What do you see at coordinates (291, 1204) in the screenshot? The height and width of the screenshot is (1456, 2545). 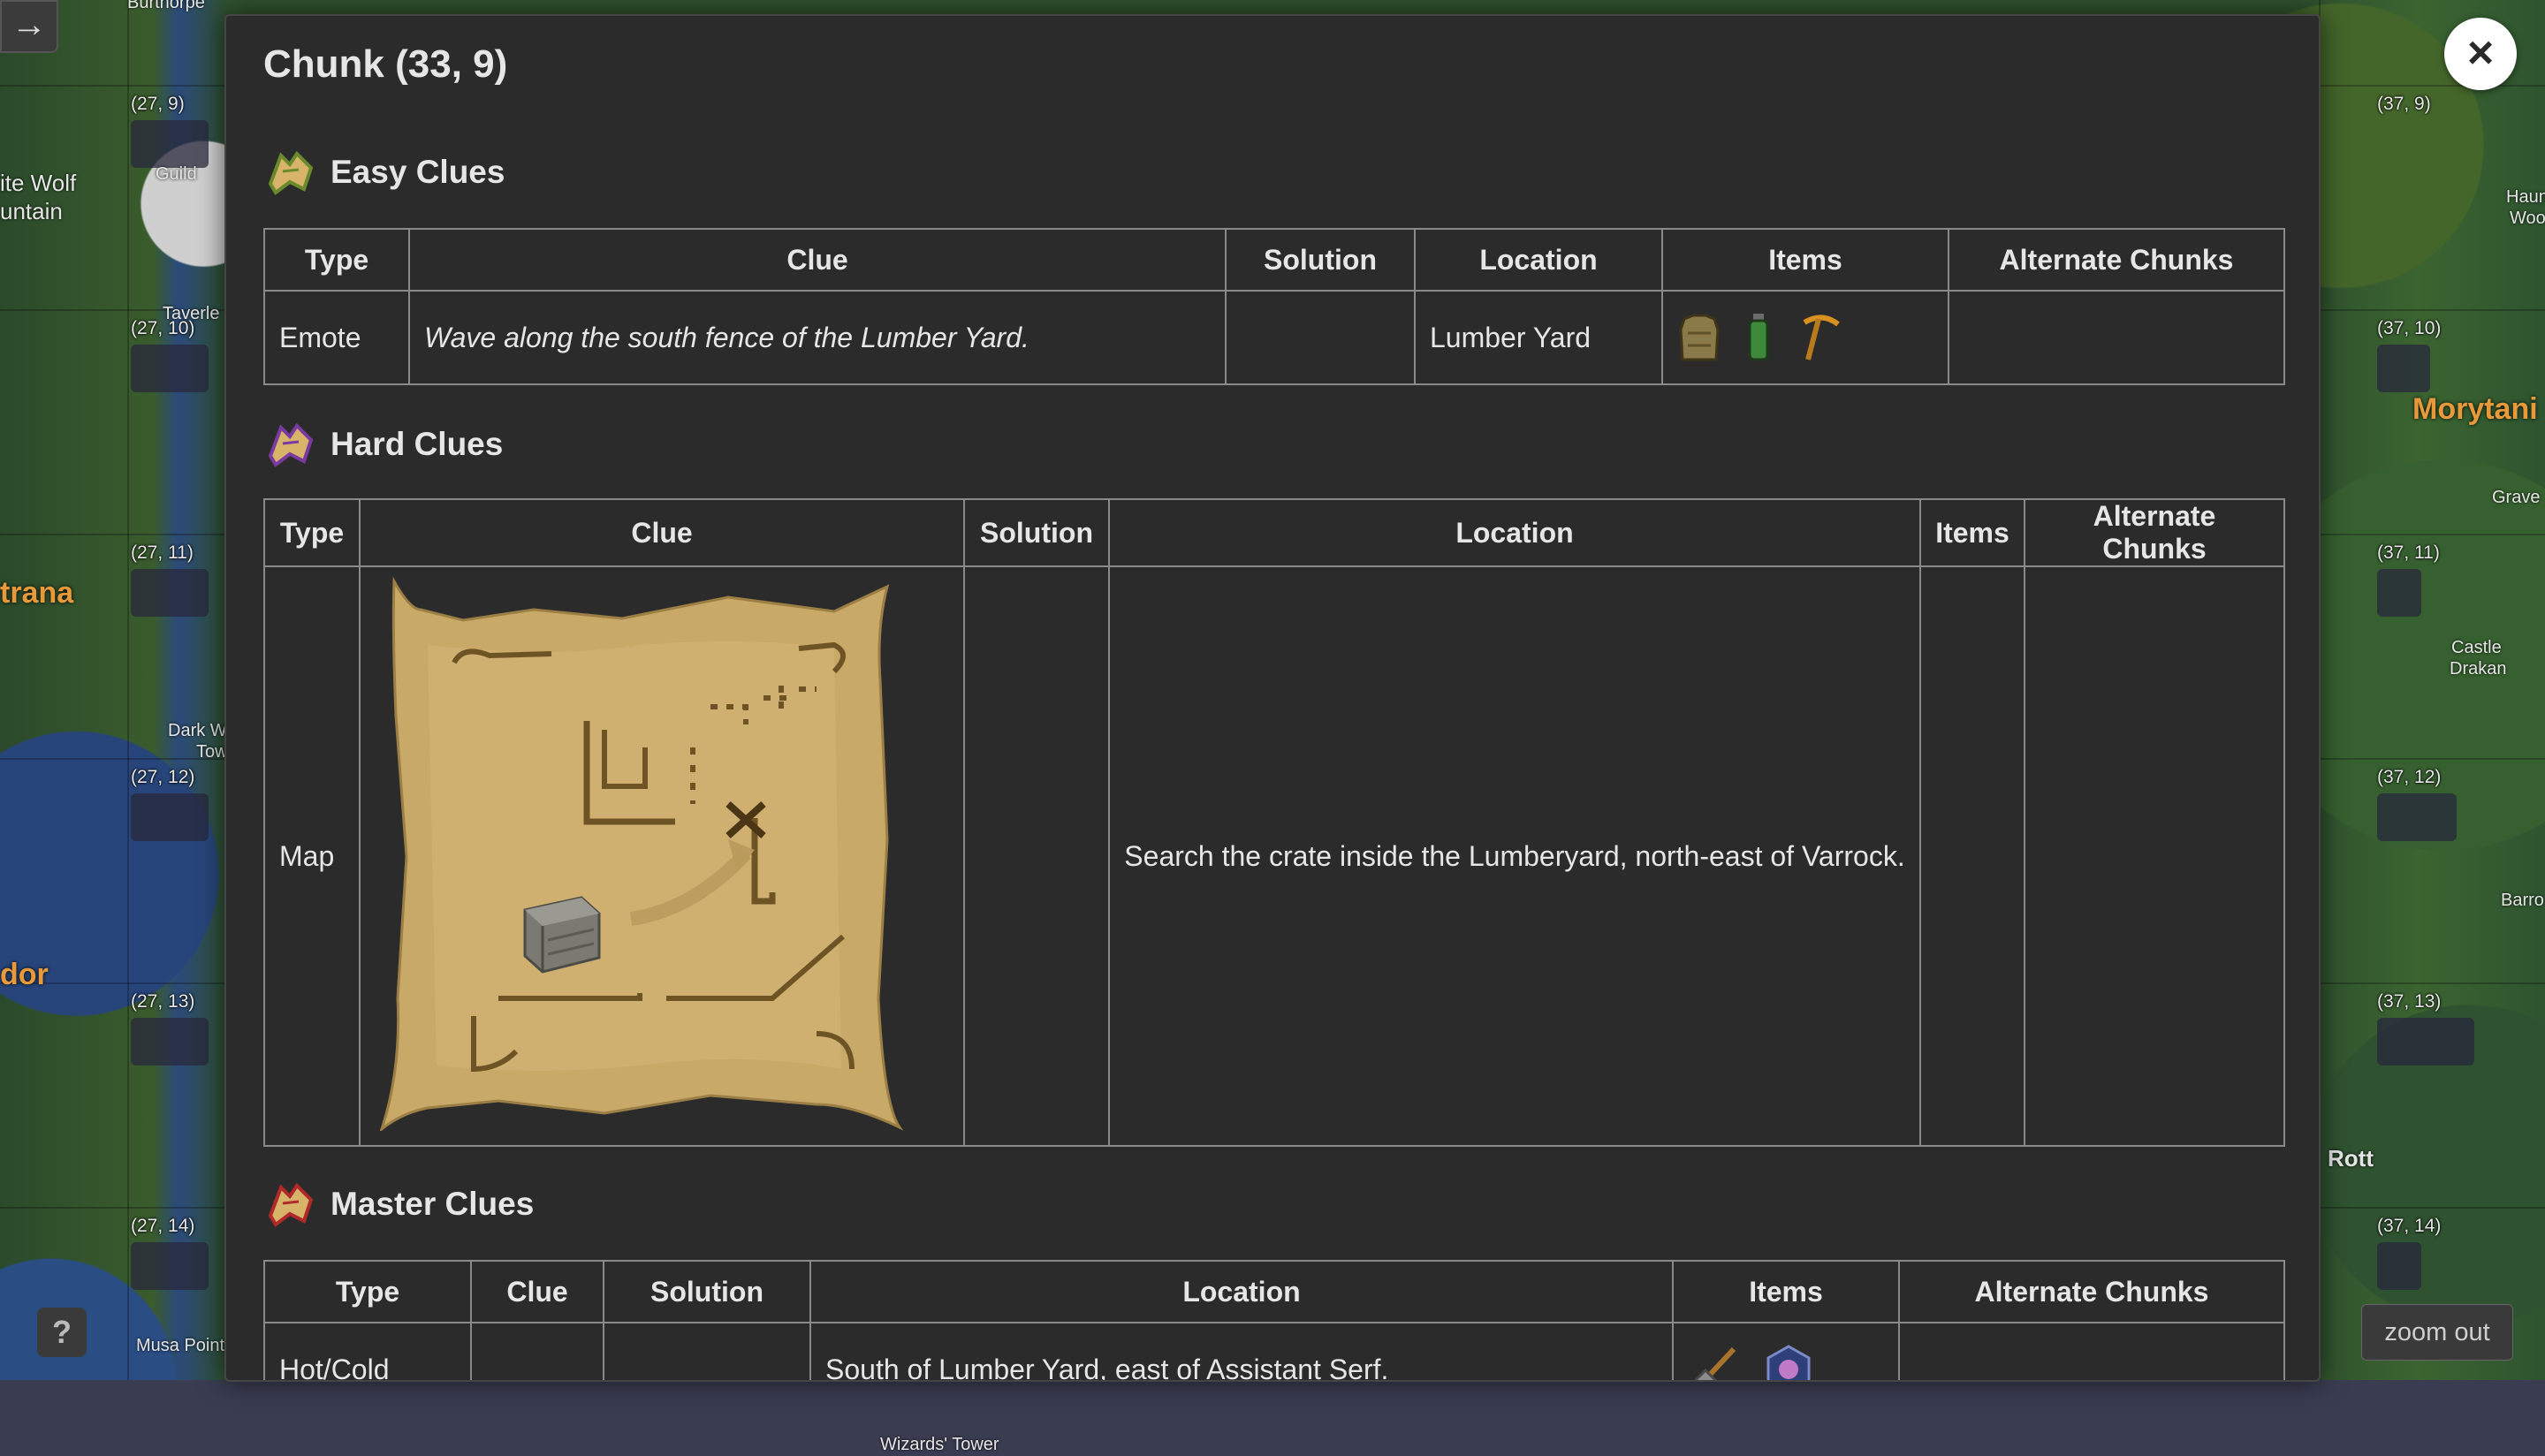 I see `master-clue-scroll-icon` at bounding box center [291, 1204].